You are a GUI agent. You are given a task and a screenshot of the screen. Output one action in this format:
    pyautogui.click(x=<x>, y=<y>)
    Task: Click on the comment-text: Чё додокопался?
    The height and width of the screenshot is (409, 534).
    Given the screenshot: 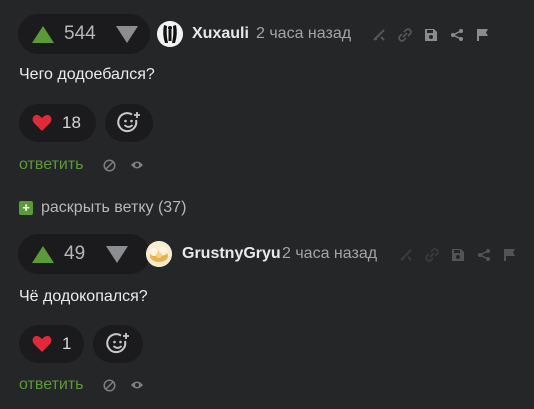 What is the action you would take?
    pyautogui.click(x=83, y=296)
    